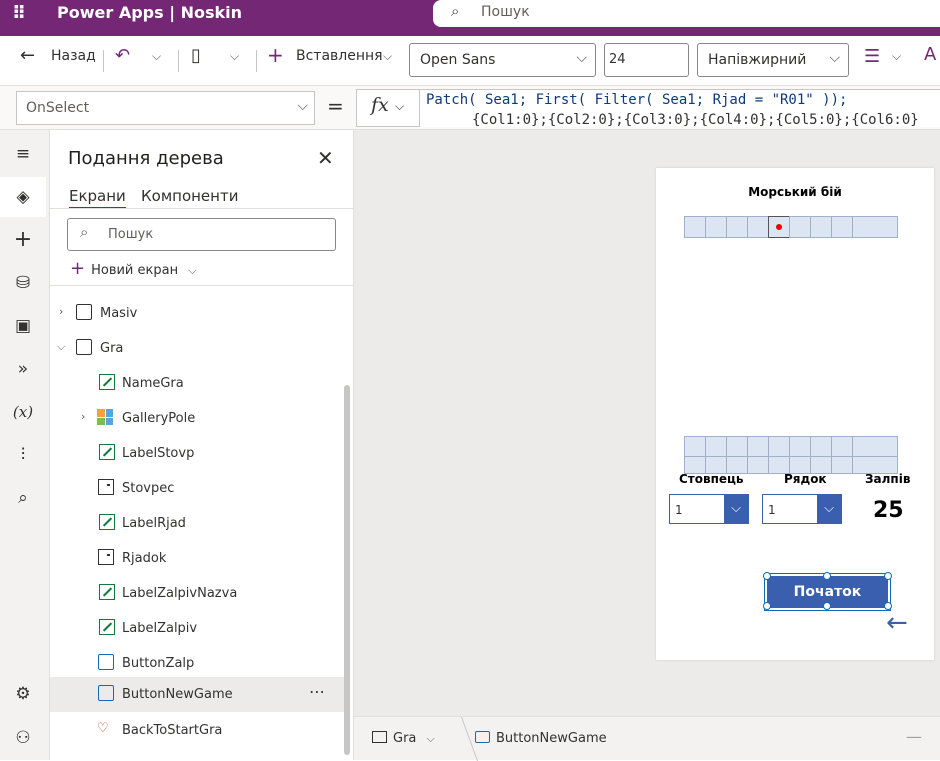 This screenshot has width=940, height=761. Describe the element at coordinates (347, 570) in the screenshot. I see `scrollbar` at that location.